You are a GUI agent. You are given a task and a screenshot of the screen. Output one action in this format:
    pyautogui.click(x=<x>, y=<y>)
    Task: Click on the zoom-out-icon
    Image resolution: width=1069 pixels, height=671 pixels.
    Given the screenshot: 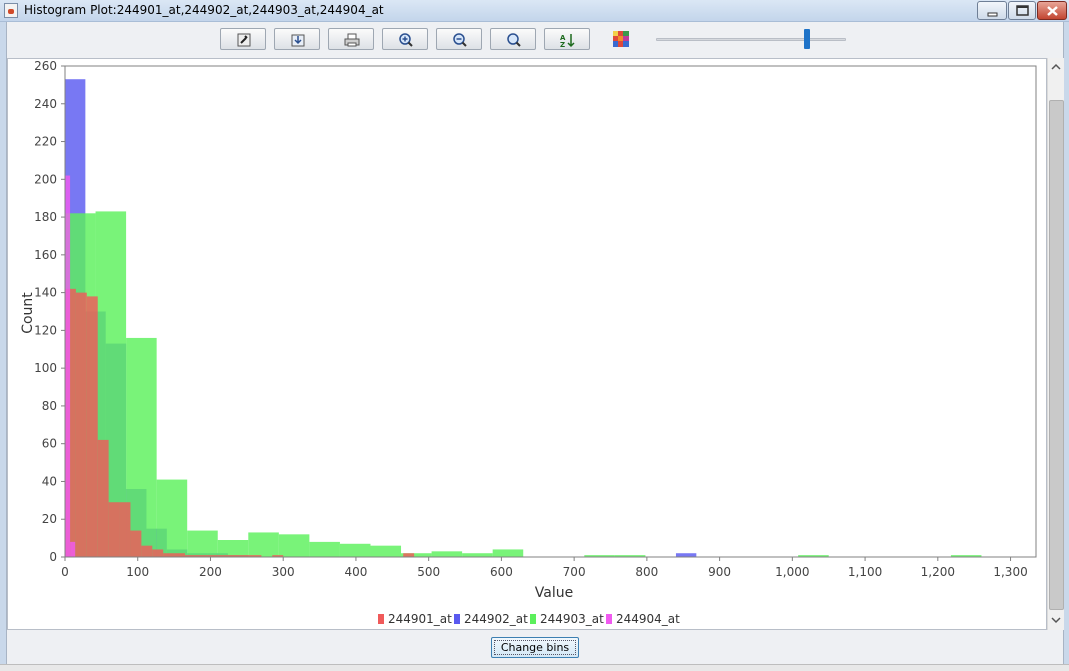 What is the action you would take?
    pyautogui.click(x=460, y=40)
    